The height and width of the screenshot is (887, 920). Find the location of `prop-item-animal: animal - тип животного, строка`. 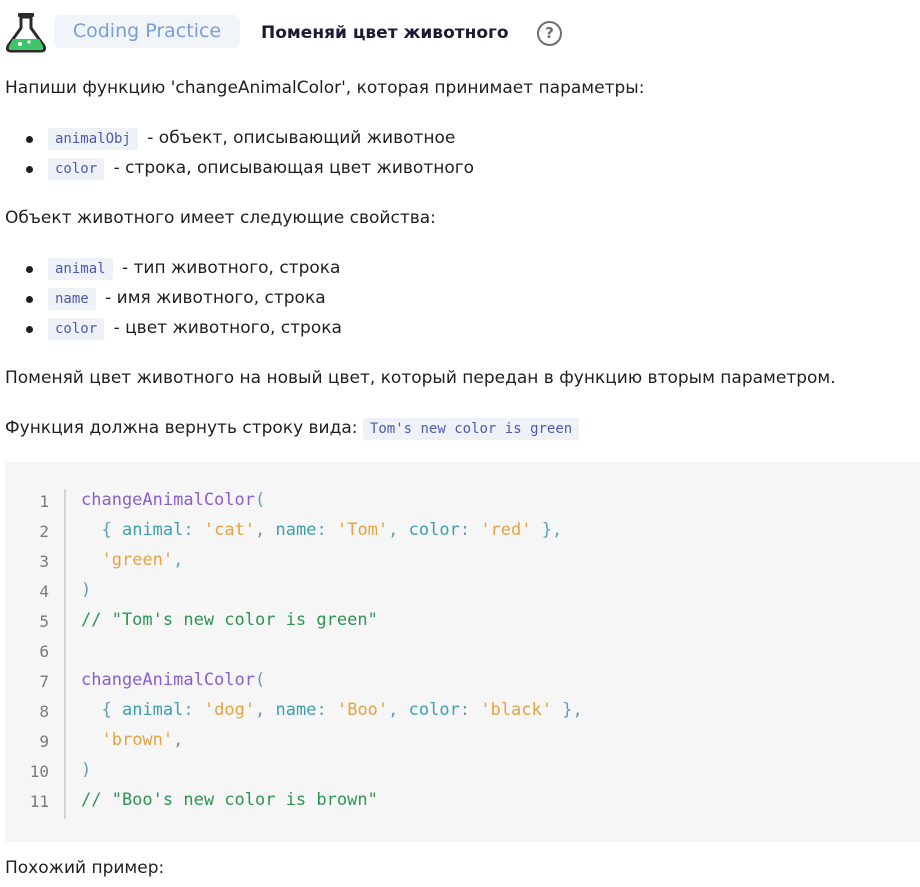

prop-item-animal: animal - тип животного, строка is located at coordinates (194, 268).